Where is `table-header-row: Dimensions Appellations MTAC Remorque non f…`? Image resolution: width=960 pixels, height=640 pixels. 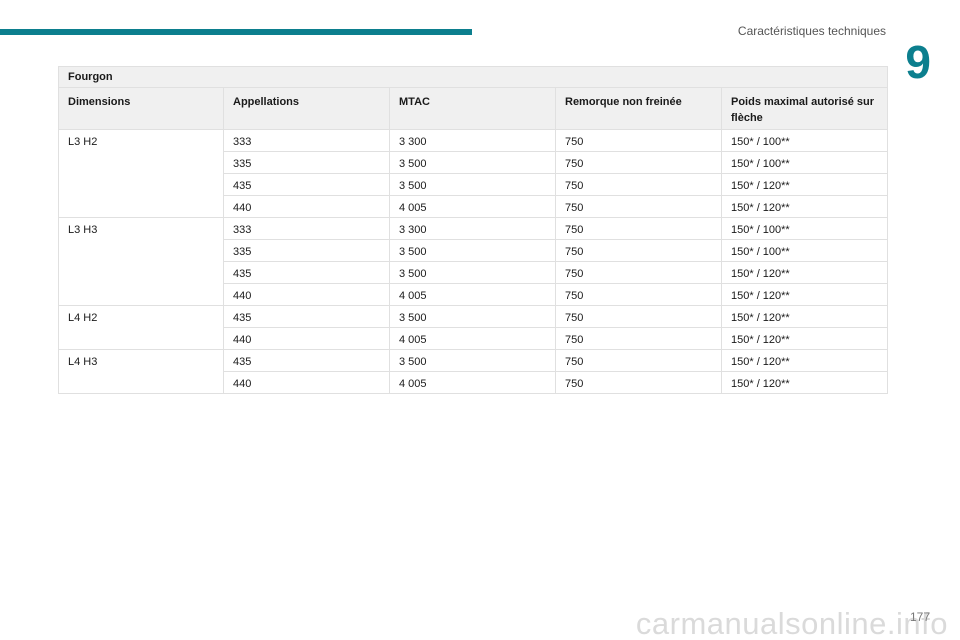
table-header-row: Dimensions Appellations MTAC Remorque non f… is located at coordinates (473, 108).